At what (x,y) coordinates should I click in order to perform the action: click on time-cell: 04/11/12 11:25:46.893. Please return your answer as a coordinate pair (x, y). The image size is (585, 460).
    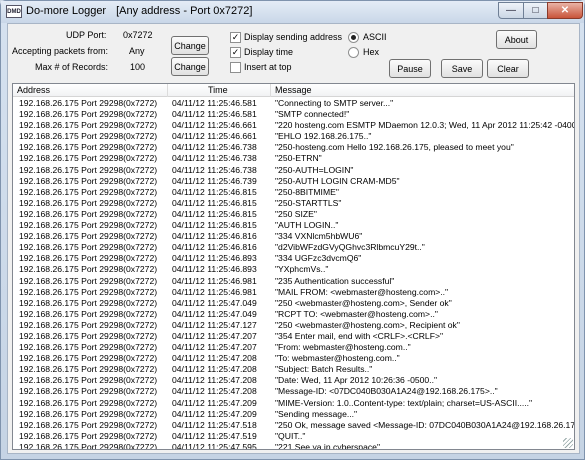
    Looking at the image, I should click on (214, 269).